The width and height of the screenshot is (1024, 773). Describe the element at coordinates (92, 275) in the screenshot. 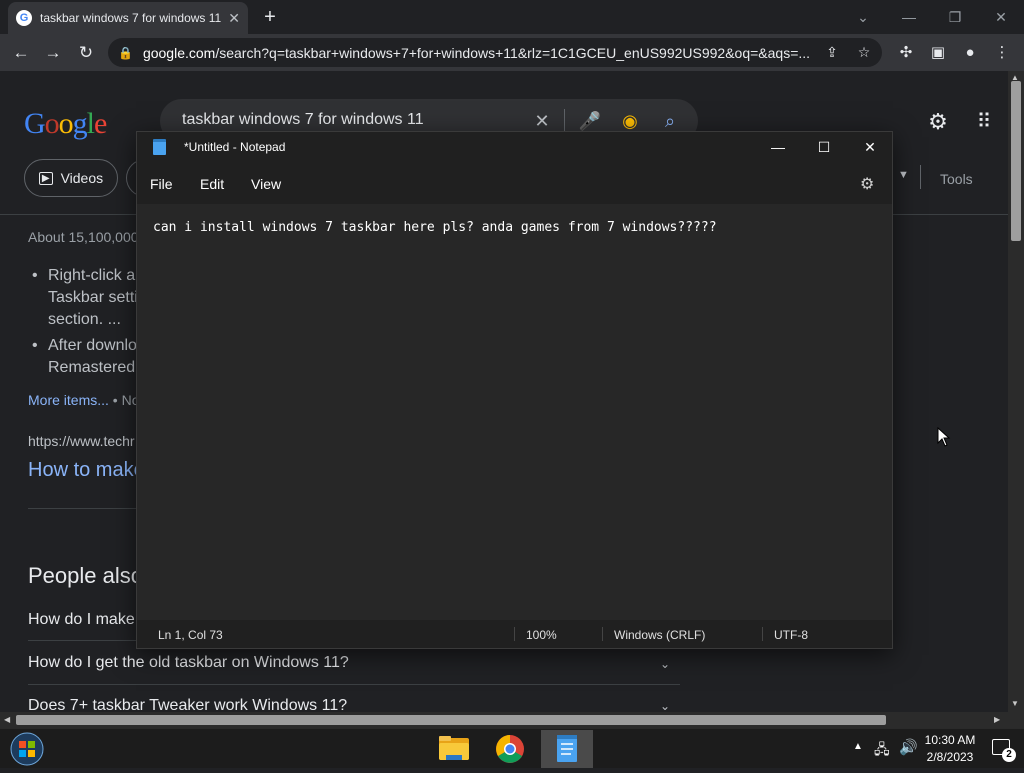

I see `snippet-line: Right-click a` at that location.